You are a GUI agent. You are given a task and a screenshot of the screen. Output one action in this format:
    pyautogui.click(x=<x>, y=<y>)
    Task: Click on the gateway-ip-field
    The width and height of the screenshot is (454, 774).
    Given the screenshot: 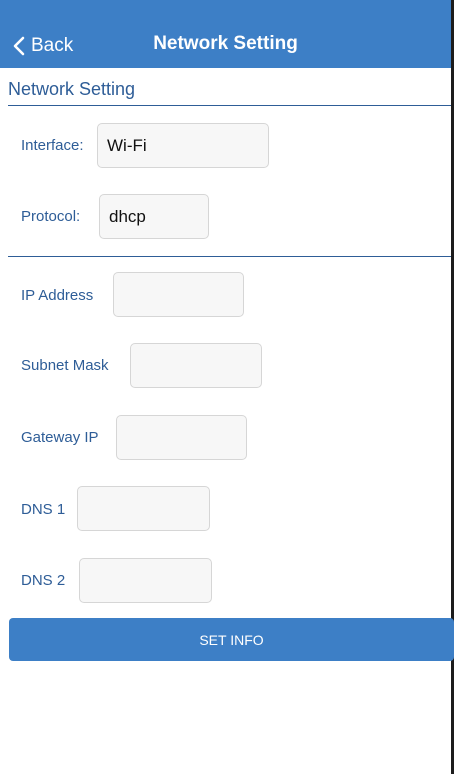 What is the action you would take?
    pyautogui.click(x=181, y=437)
    